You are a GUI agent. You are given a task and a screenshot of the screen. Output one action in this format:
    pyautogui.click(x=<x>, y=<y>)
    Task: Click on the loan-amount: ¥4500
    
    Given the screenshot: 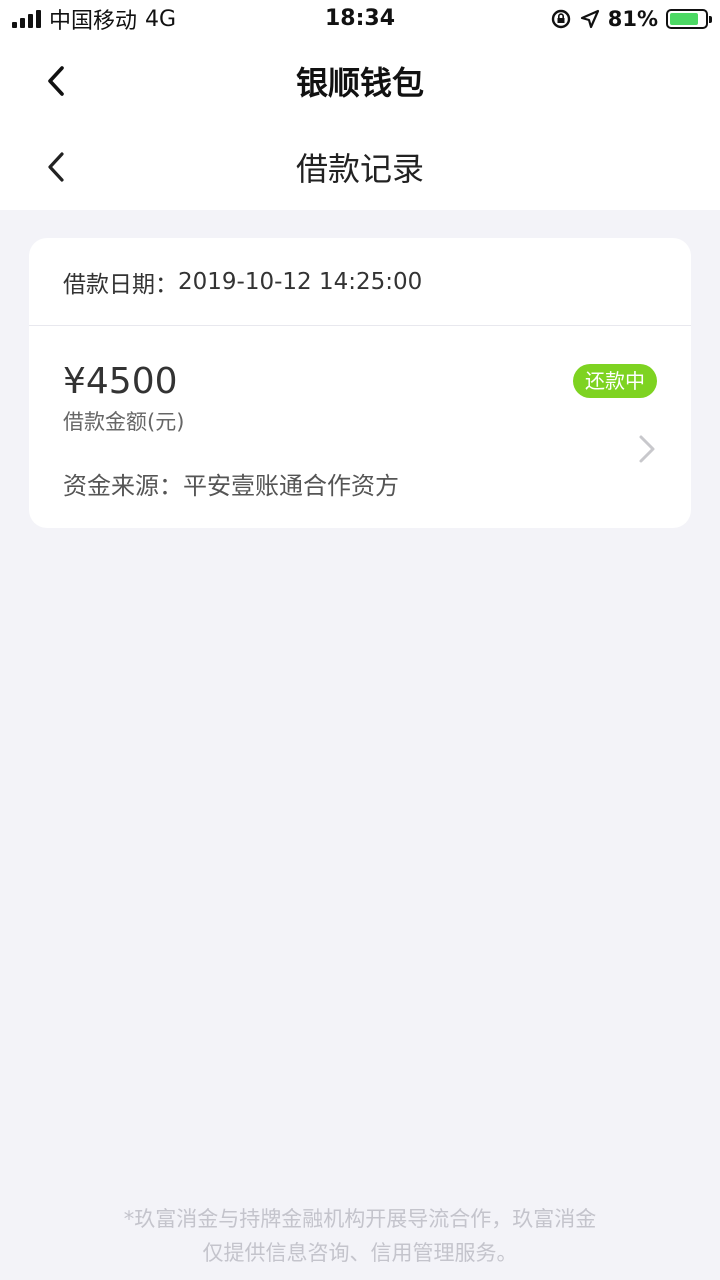 What is the action you would take?
    pyautogui.click(x=120, y=381)
    